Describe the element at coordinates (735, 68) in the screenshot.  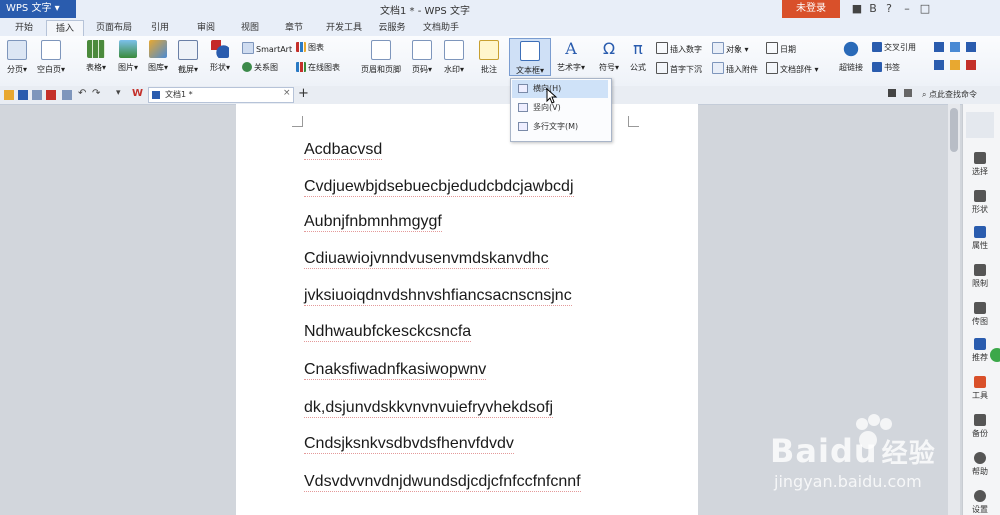
I see `attachment-button: 插入附件` at that location.